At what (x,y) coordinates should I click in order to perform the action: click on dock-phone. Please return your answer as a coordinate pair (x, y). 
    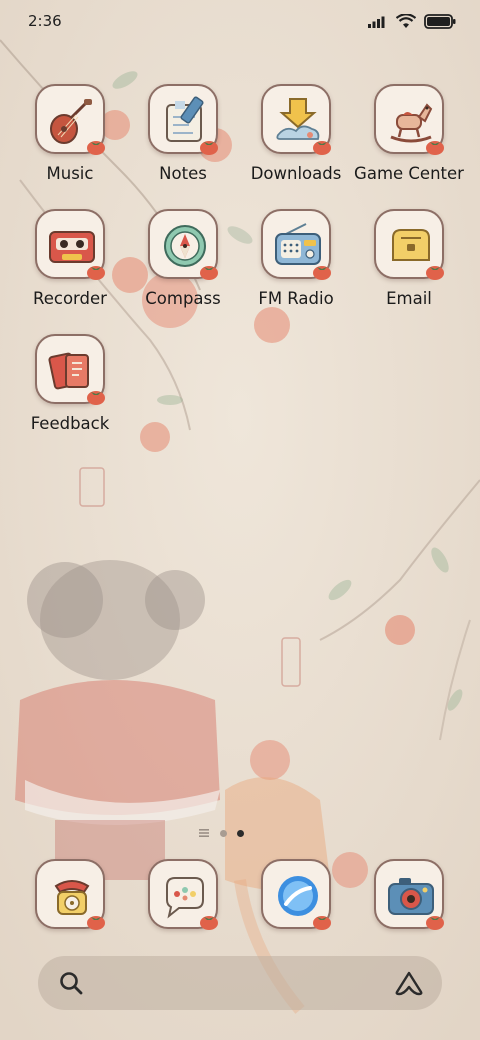
    Looking at the image, I should click on (70, 894).